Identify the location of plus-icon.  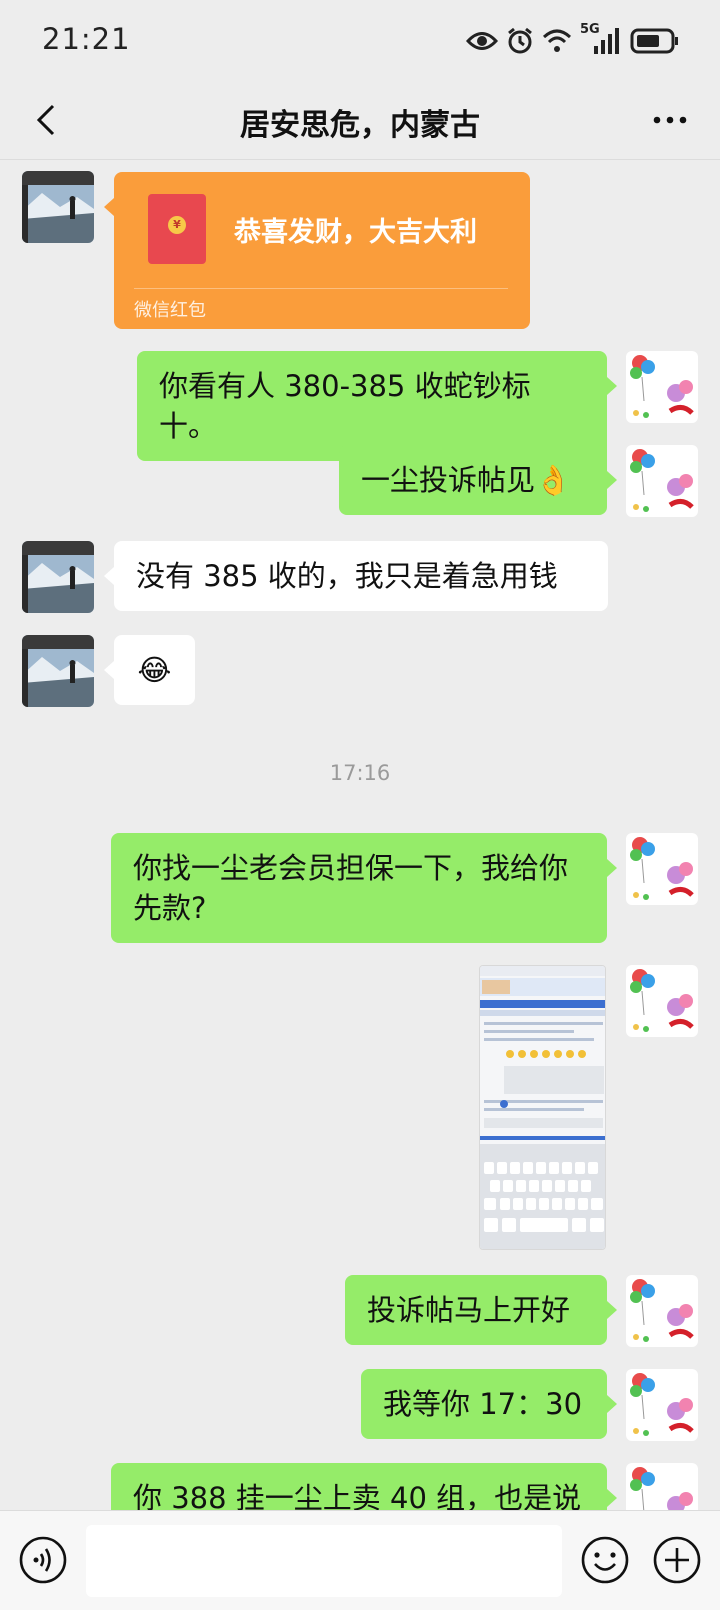
(677, 1560).